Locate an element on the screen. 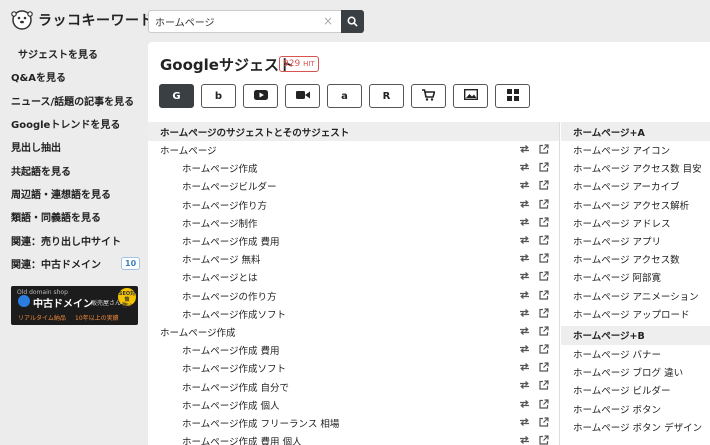  suggest-row: ホームページ作成 自分で is located at coordinates (353, 386).